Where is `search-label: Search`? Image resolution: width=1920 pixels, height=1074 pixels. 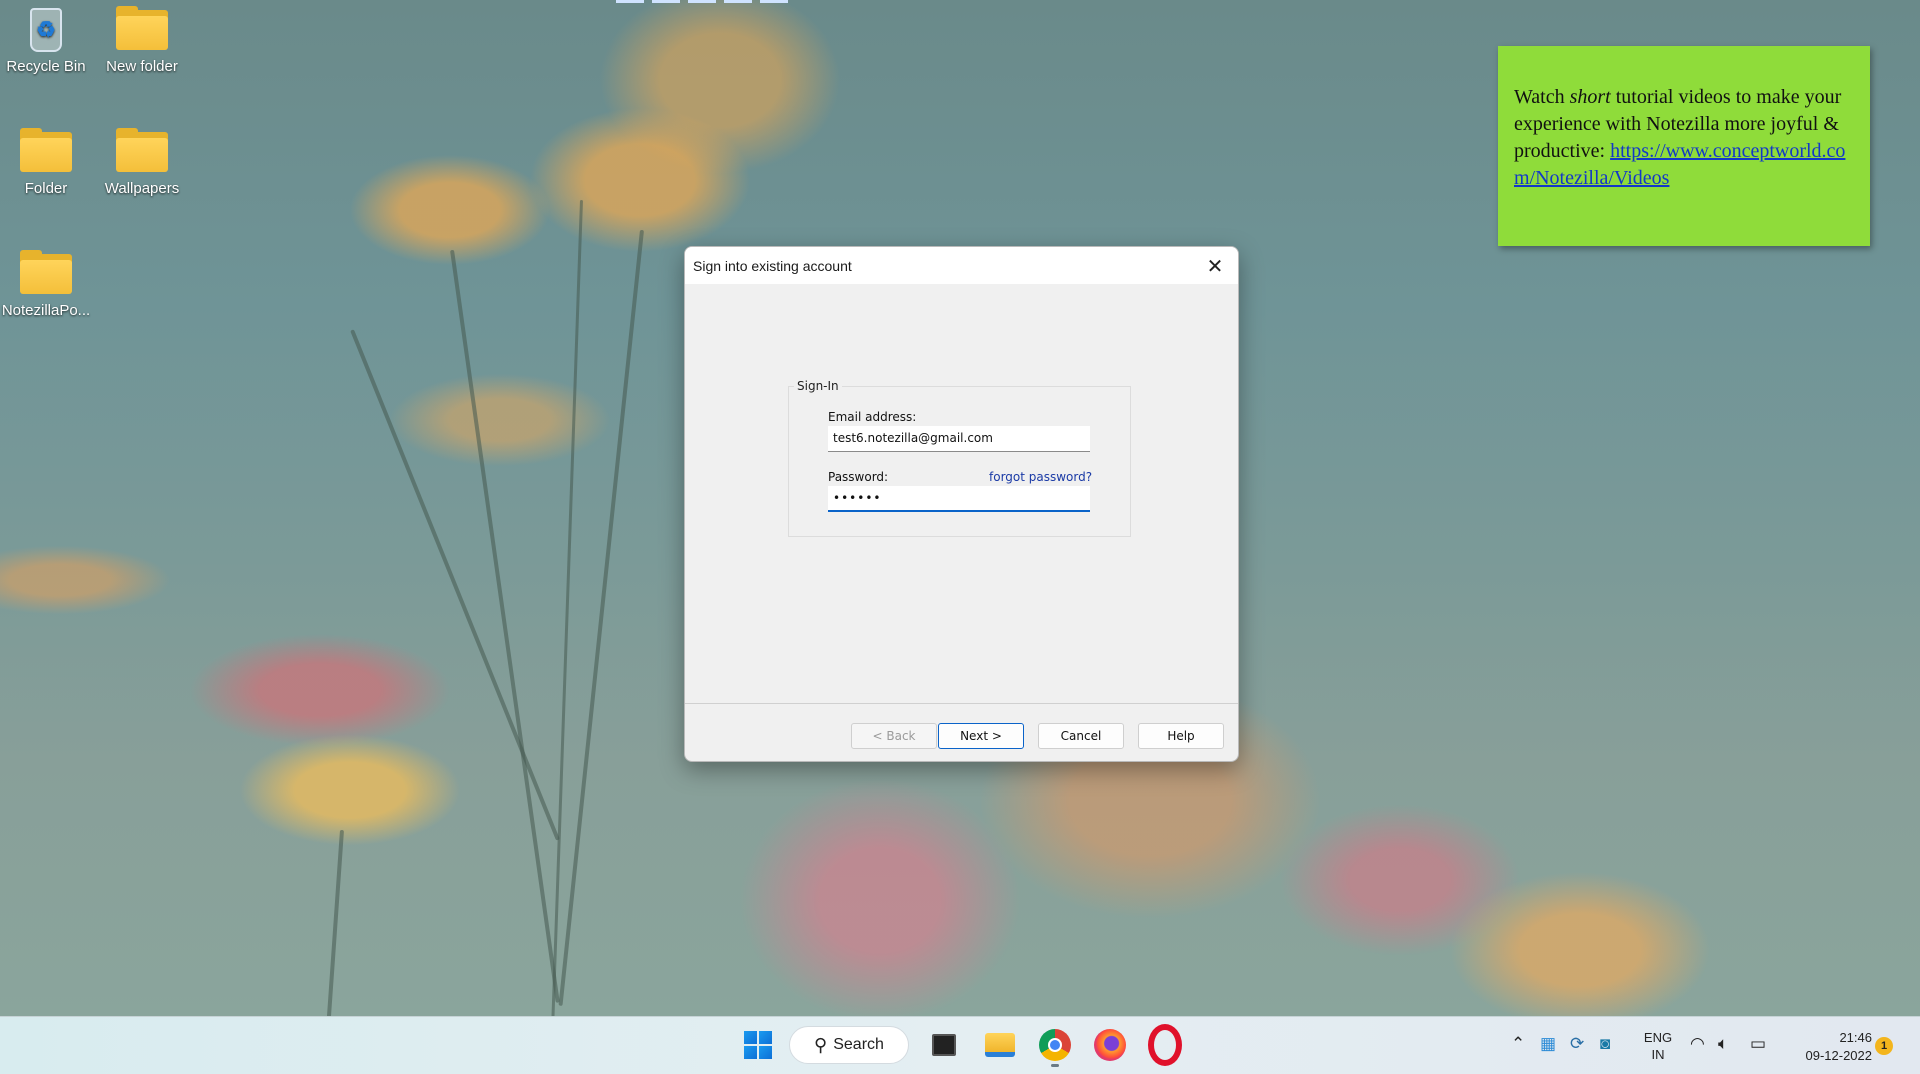 search-label: Search is located at coordinates (858, 1044).